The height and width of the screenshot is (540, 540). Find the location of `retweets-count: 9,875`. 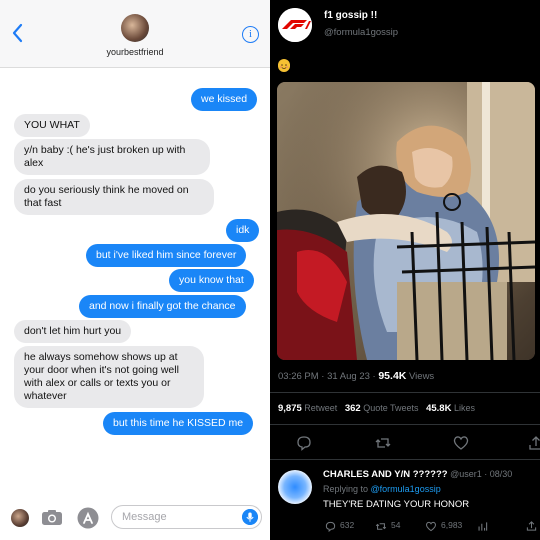

retweets-count: 9,875 is located at coordinates (290, 408).